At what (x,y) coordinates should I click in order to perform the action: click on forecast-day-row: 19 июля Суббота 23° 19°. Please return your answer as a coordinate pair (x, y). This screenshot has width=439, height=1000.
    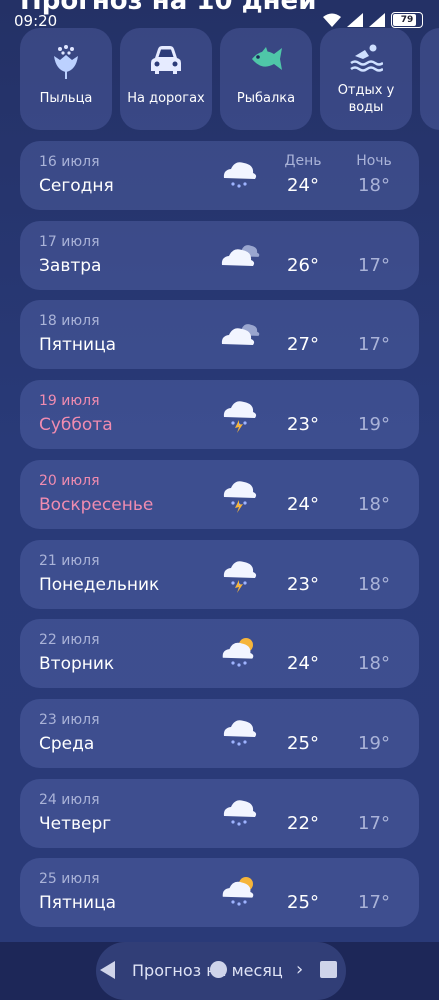
    Looking at the image, I should click on (219, 415).